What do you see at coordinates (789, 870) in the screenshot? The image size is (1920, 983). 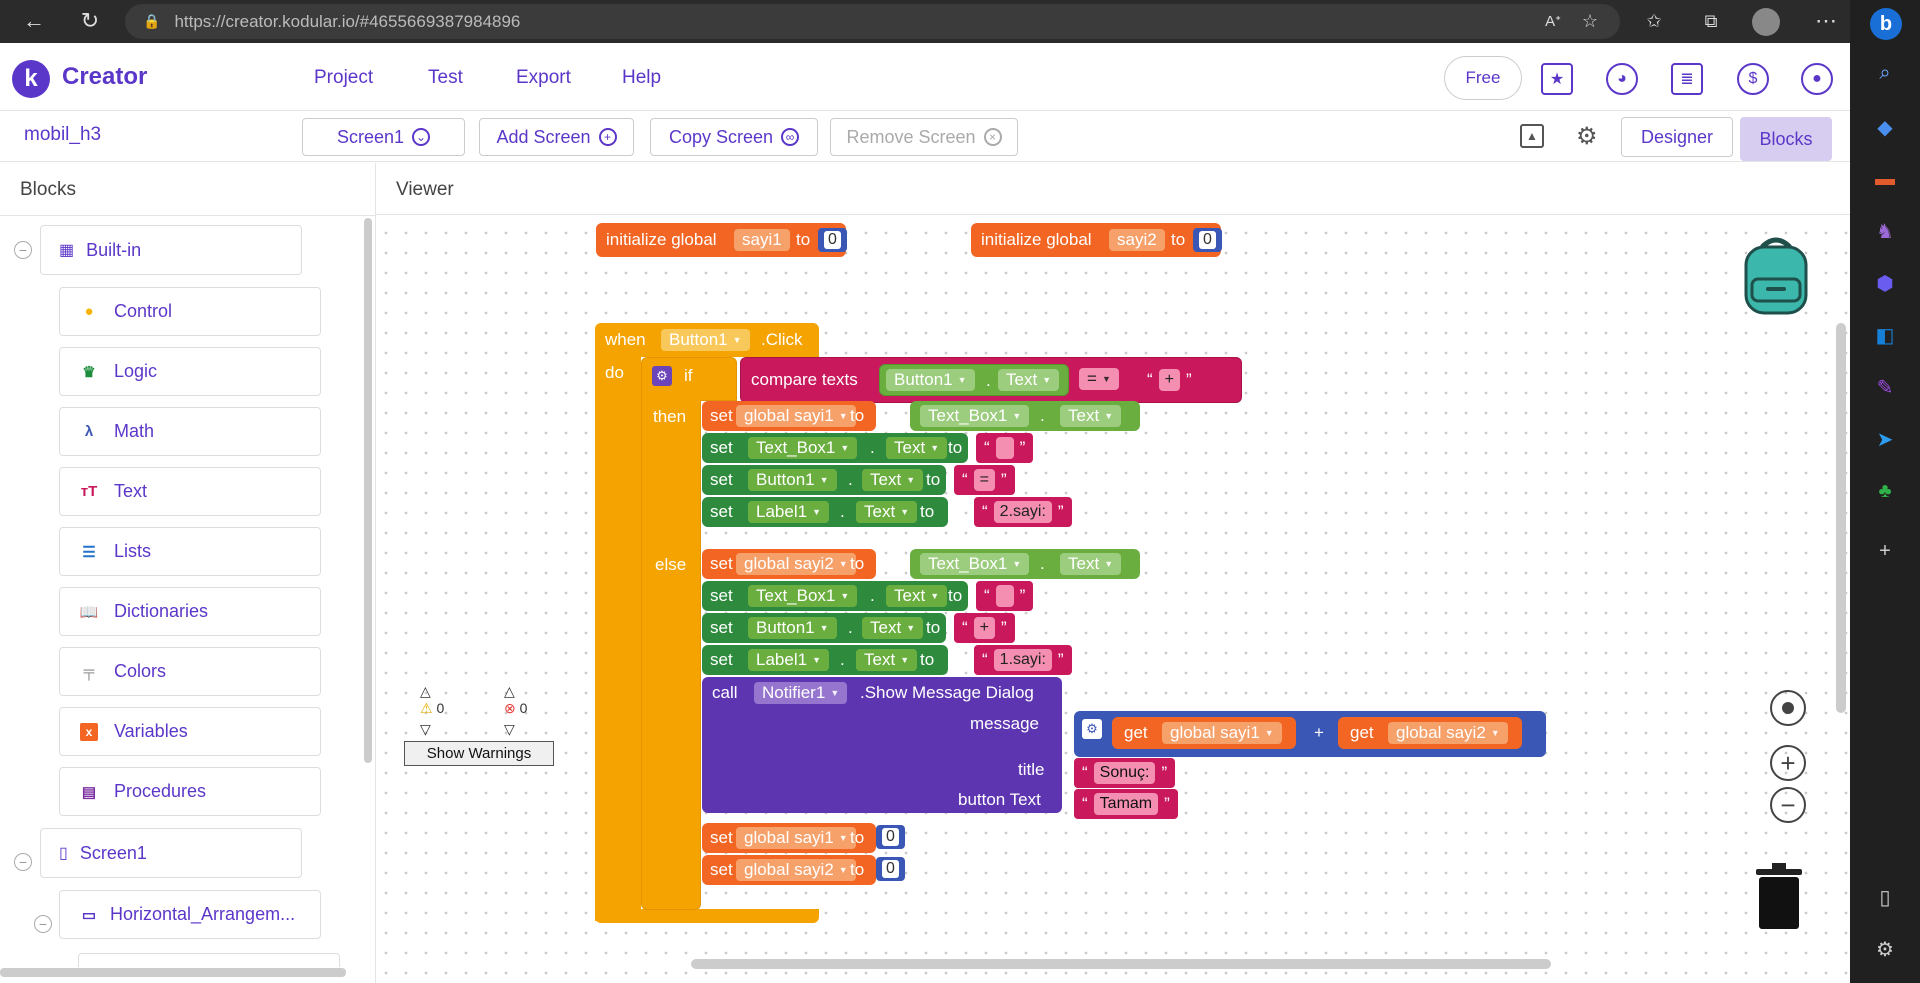 I see `set-global-block: set global sayi2 ▼ to` at bounding box center [789, 870].